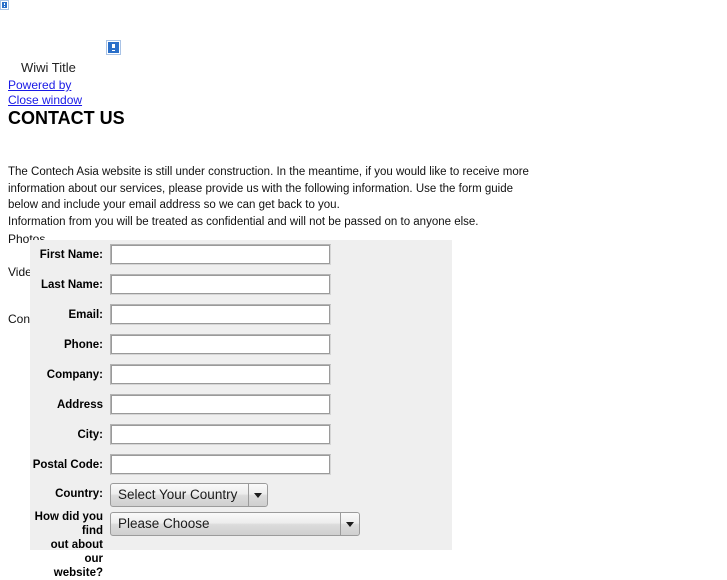  I want to click on powered-by-link: Powered by, so click(39, 85).